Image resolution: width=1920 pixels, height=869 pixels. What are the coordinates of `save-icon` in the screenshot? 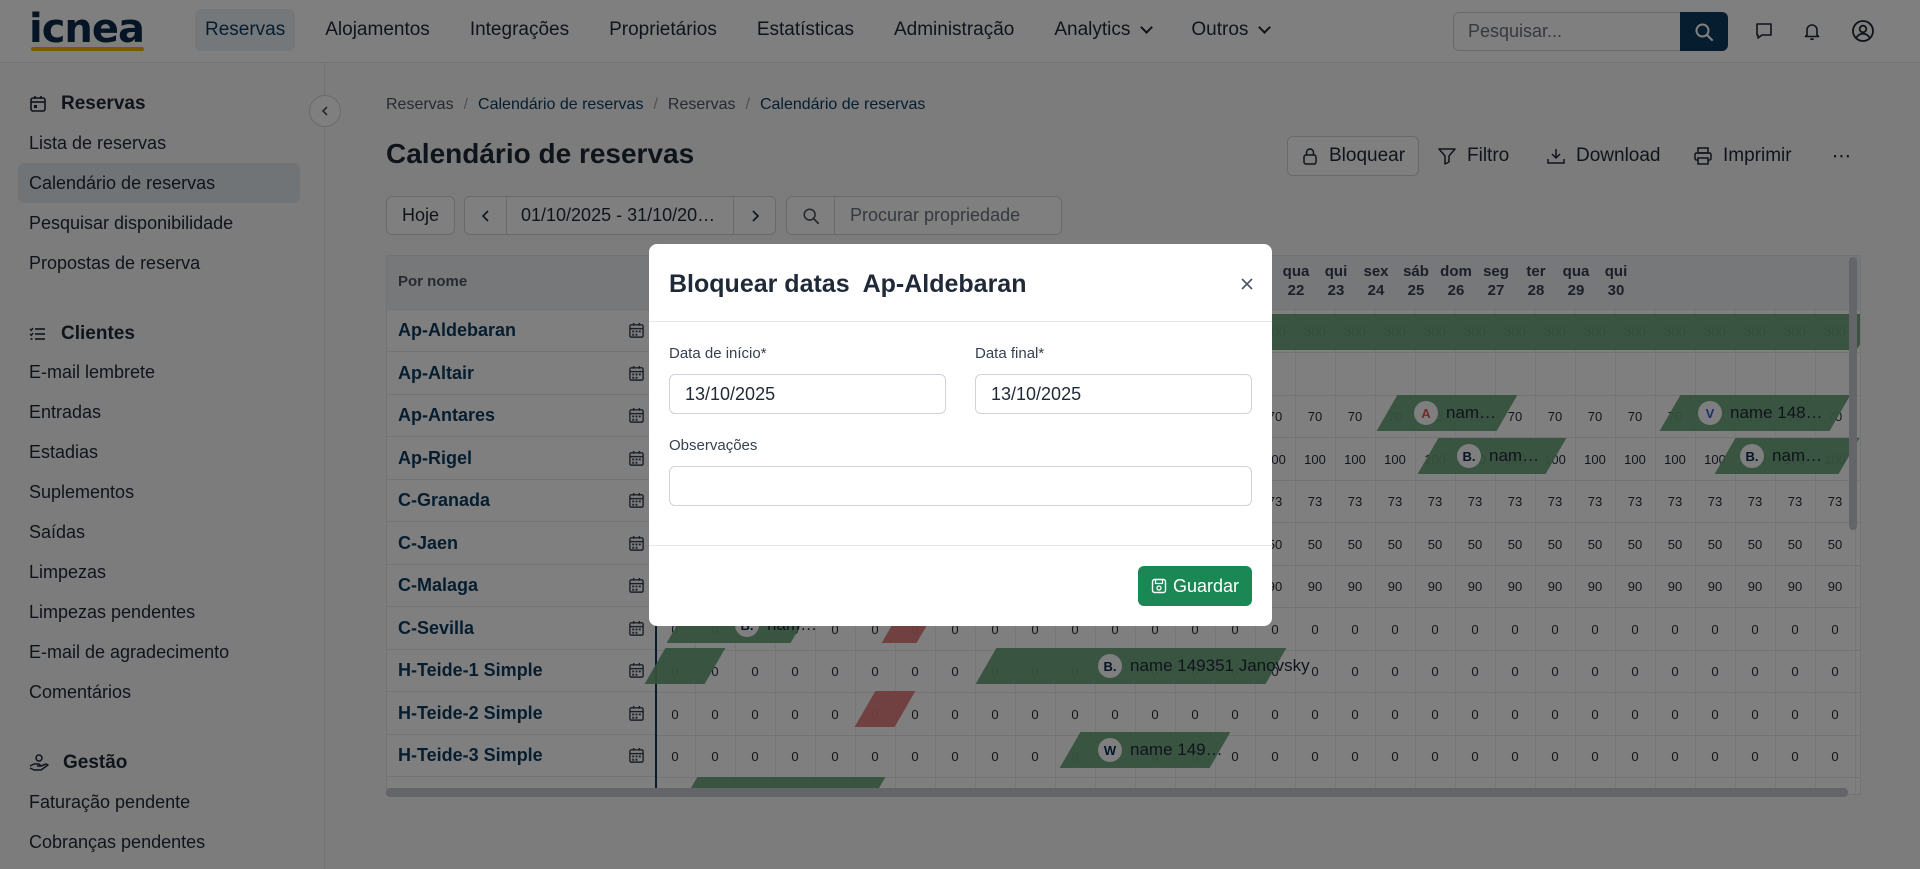 It's located at (1159, 586).